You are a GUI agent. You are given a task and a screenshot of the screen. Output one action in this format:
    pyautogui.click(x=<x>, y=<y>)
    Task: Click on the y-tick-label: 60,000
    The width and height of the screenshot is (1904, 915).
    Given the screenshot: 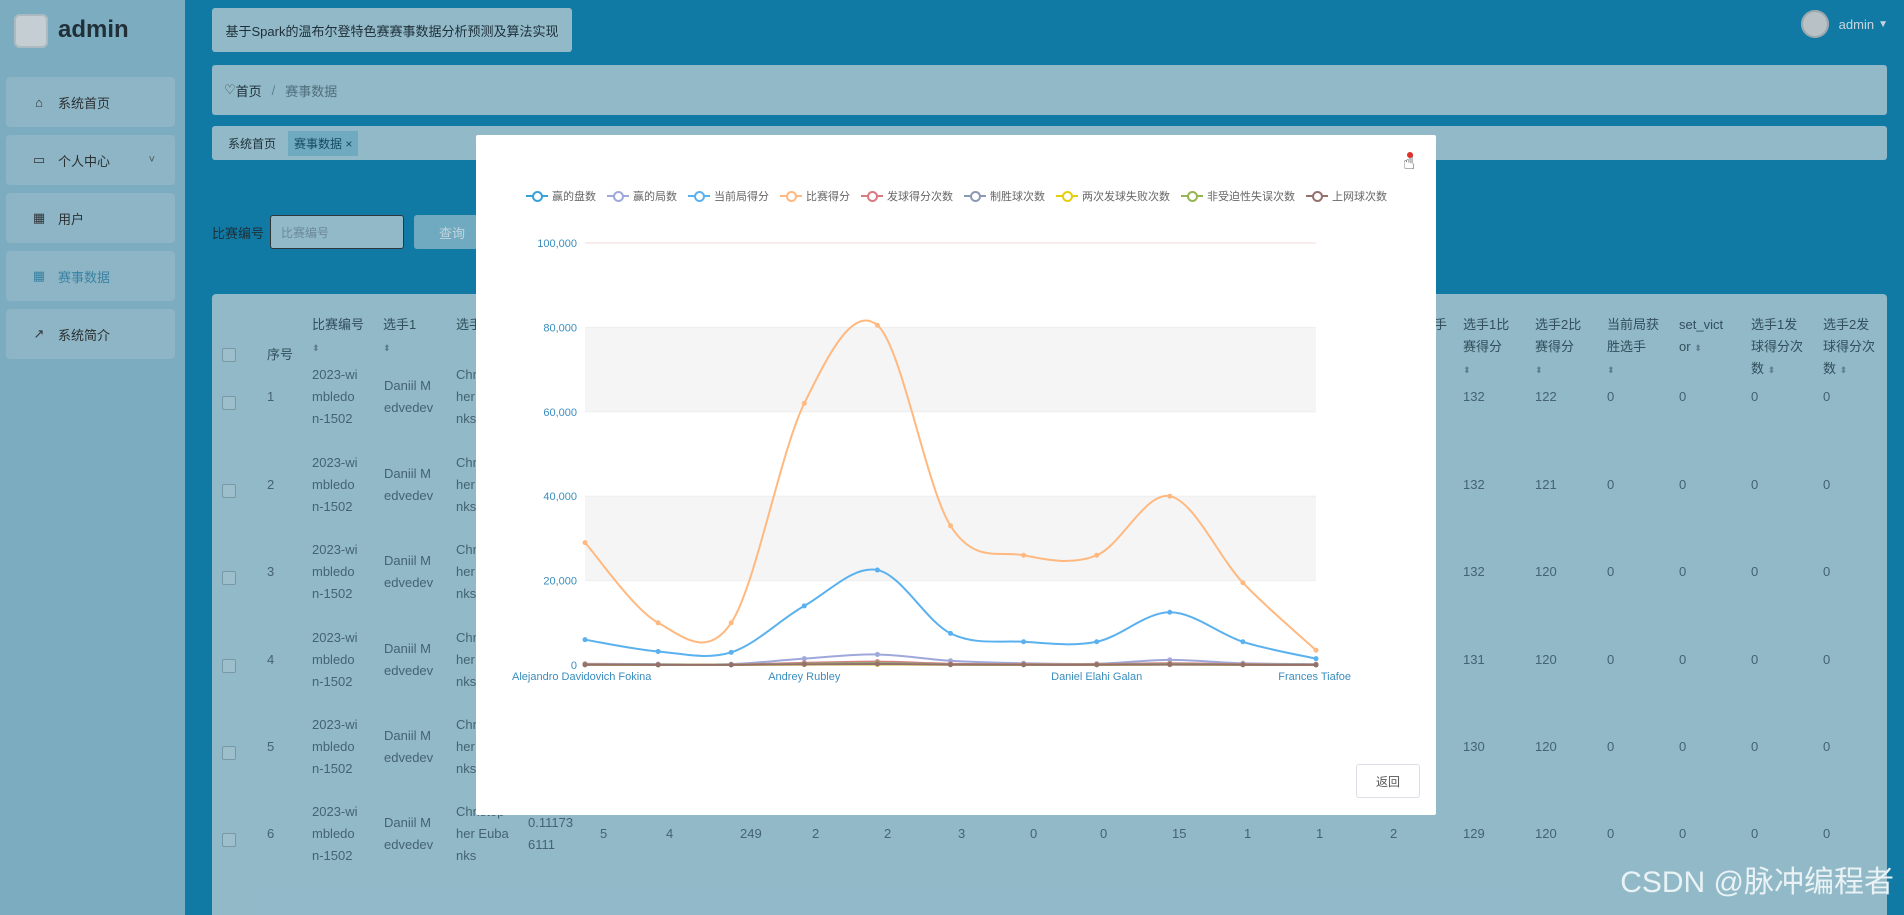 What is the action you would take?
    pyautogui.click(x=560, y=413)
    